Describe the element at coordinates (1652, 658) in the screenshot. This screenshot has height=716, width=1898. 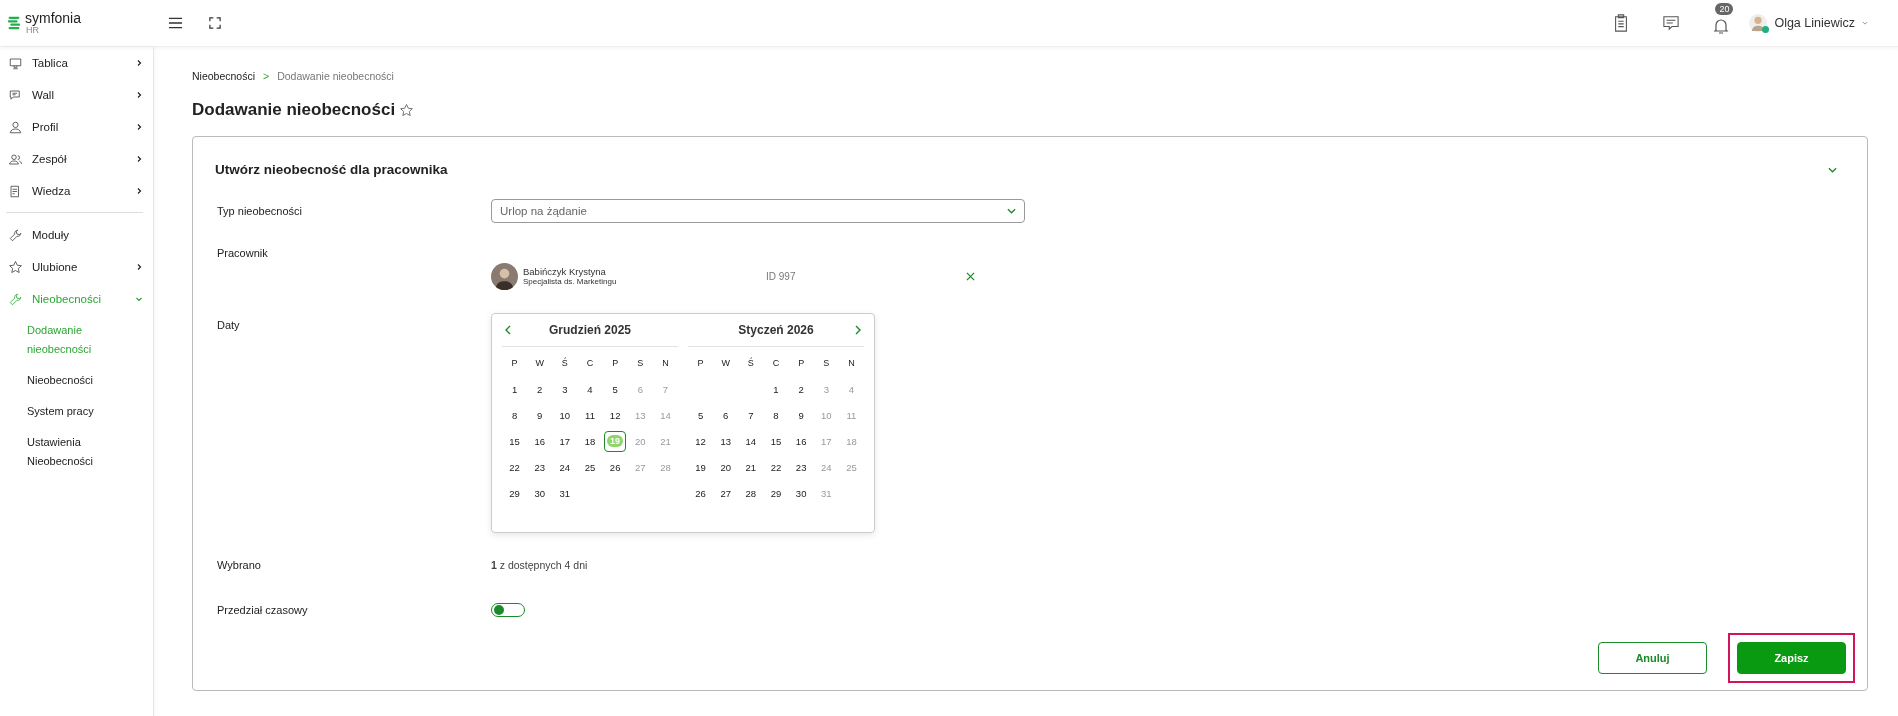
I see `cancel-button: Anuluj` at that location.